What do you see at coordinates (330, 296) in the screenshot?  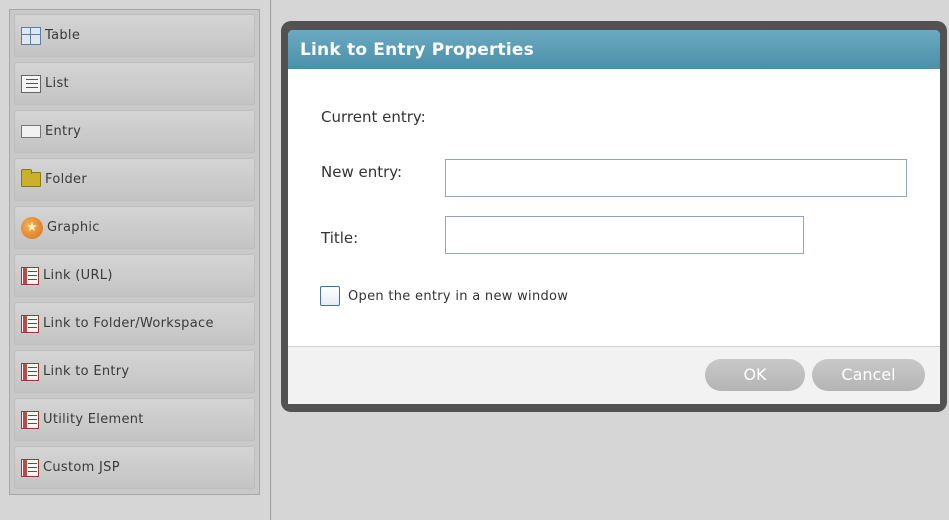 I see `open-in-new-window-checkbox` at bounding box center [330, 296].